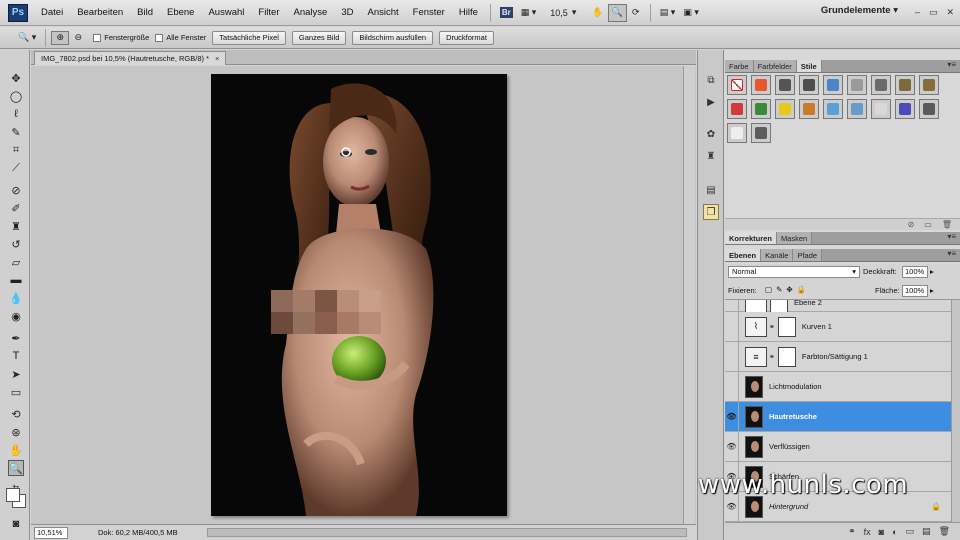  I want to click on menu-item-9: Fenster, so click(429, 13).